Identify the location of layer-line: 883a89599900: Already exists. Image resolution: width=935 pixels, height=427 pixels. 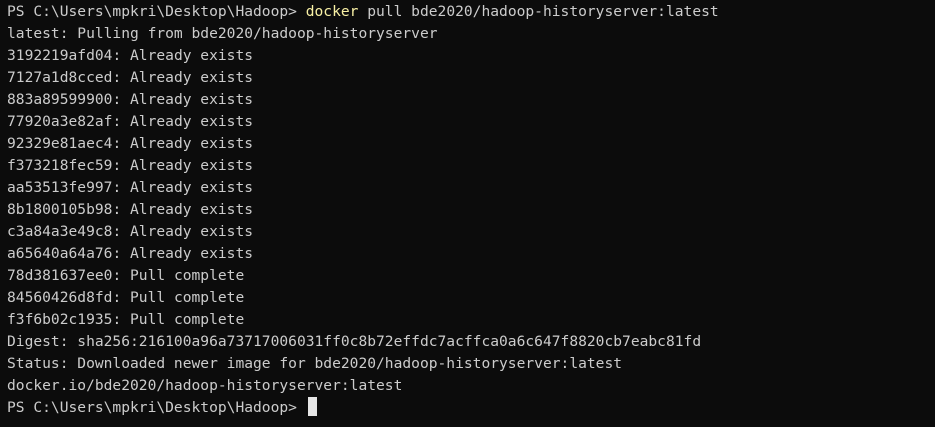
(130, 99).